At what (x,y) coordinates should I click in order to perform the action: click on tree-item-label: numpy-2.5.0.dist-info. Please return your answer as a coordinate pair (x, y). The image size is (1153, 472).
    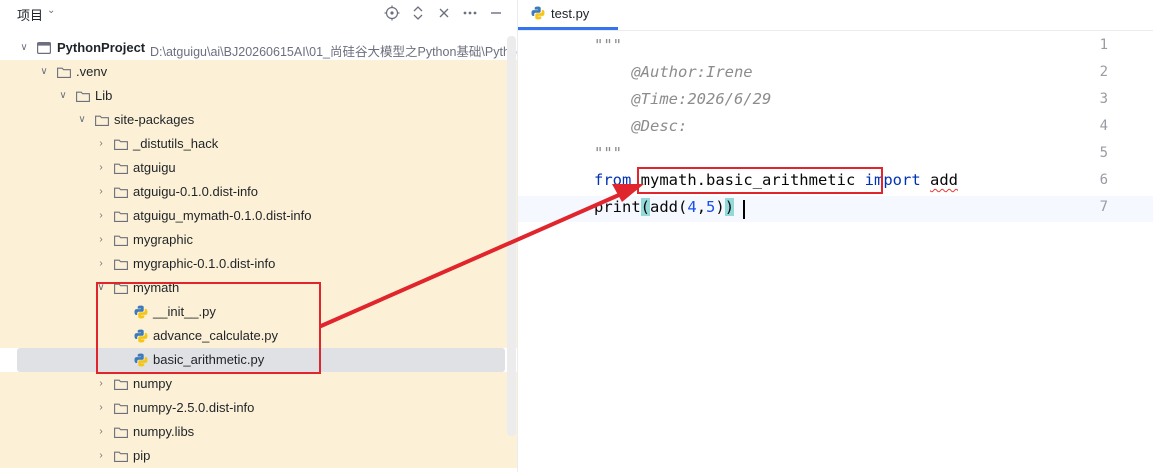
    Looking at the image, I should click on (194, 407).